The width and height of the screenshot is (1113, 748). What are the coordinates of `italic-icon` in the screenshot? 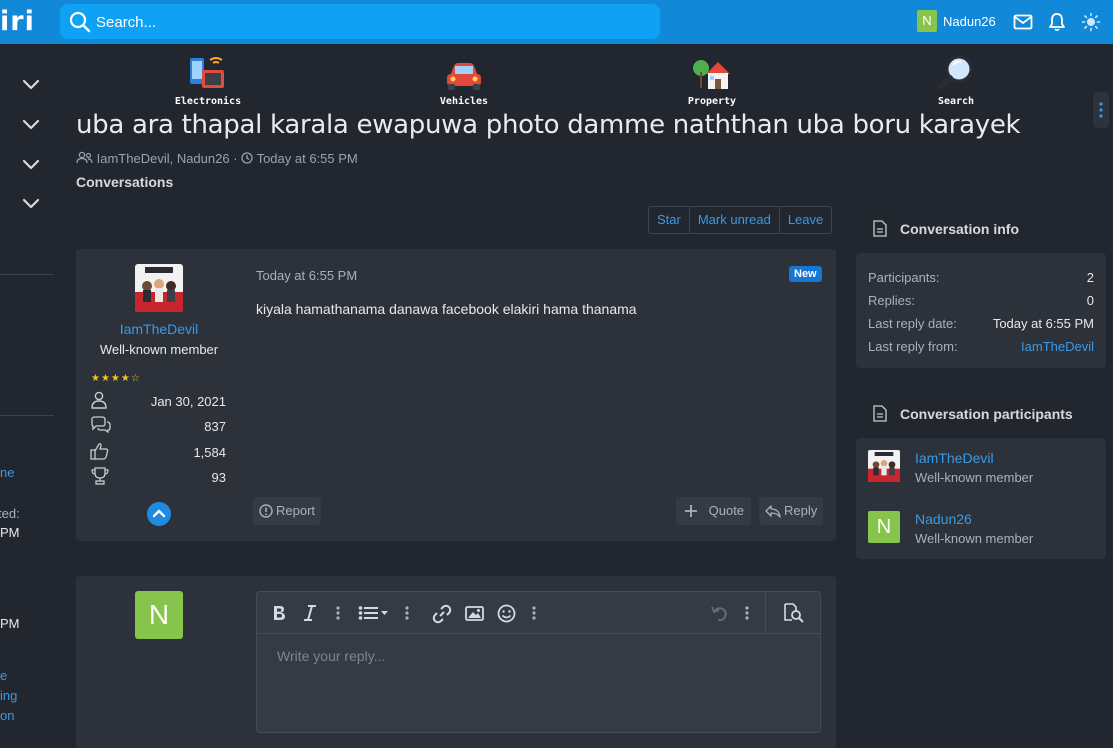 It's located at (310, 613).